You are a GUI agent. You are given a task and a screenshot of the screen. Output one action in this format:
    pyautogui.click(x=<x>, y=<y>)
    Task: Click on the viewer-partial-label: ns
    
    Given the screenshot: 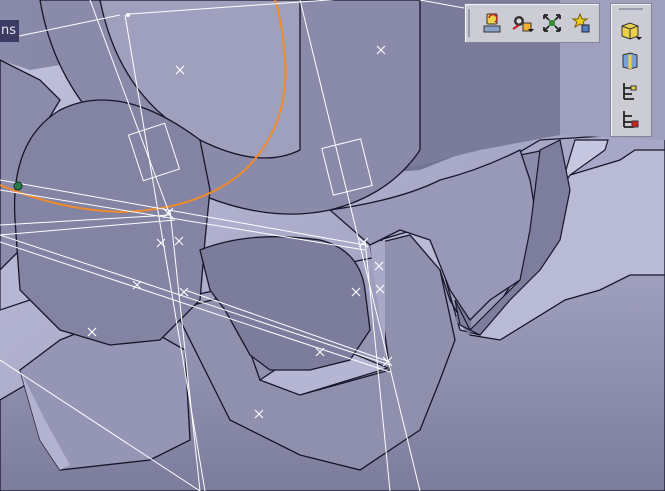 What is the action you would take?
    pyautogui.click(x=10, y=31)
    